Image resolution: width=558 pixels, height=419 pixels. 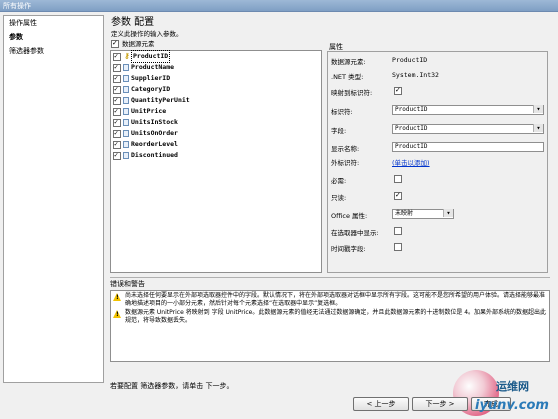 What do you see at coordinates (342, 112) in the screenshot?
I see `identifier-label: 标识符:` at bounding box center [342, 112].